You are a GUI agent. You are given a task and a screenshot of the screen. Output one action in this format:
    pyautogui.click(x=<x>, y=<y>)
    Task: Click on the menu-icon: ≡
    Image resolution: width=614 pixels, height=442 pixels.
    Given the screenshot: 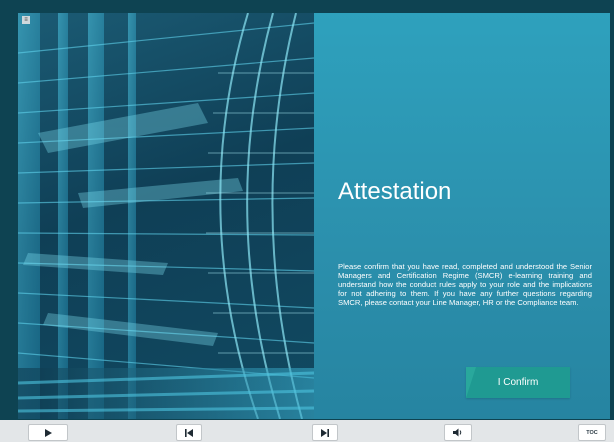 What is the action you would take?
    pyautogui.click(x=26, y=20)
    